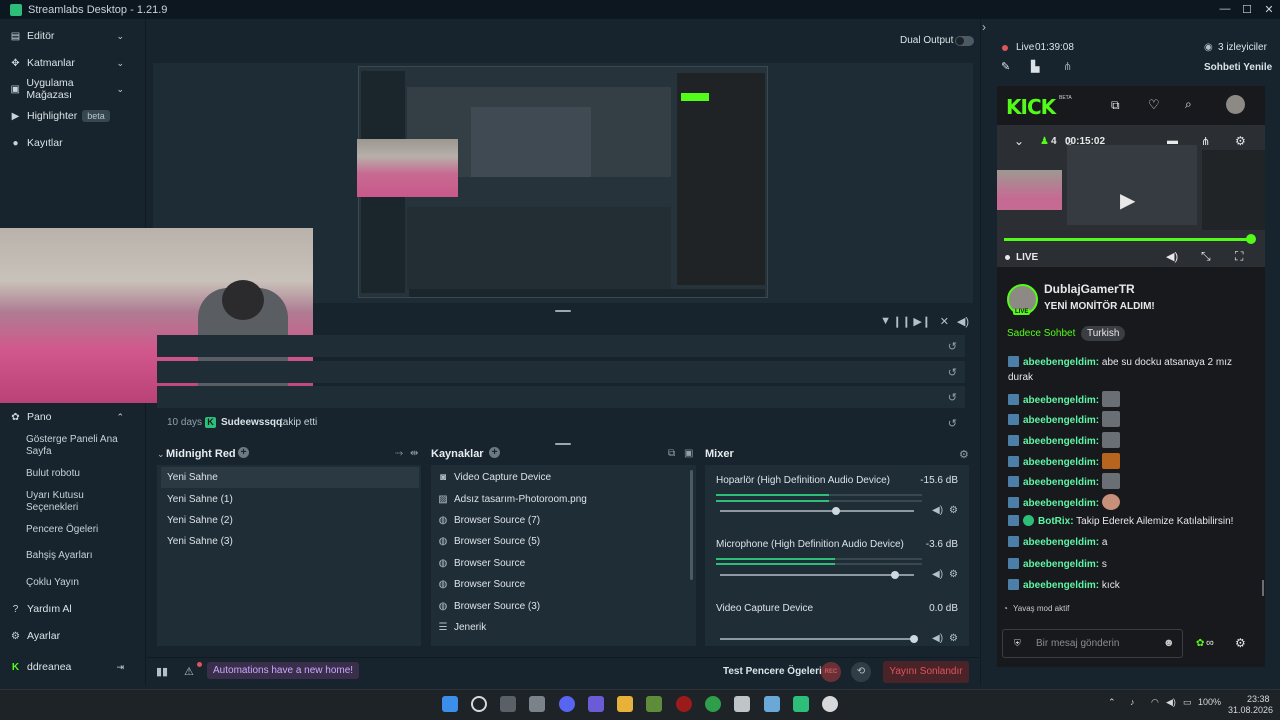 This screenshot has width=1280, height=720. What do you see at coordinates (1056, 521) in the screenshot?
I see `chat-username: BotRix:` at bounding box center [1056, 521].